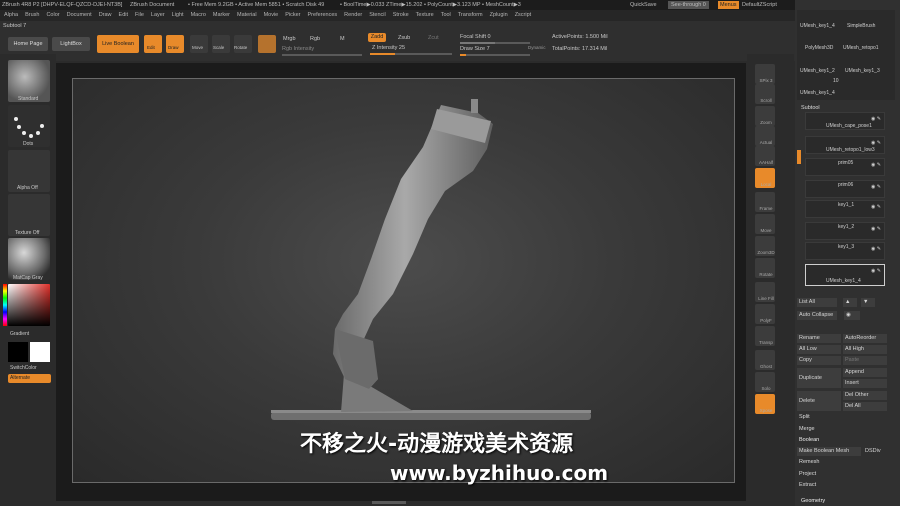 This screenshot has height=506, width=900. What do you see at coordinates (845, 275) in the screenshot?
I see `subtool-row: UMesh_key1_4 ◉ ✎` at bounding box center [845, 275].